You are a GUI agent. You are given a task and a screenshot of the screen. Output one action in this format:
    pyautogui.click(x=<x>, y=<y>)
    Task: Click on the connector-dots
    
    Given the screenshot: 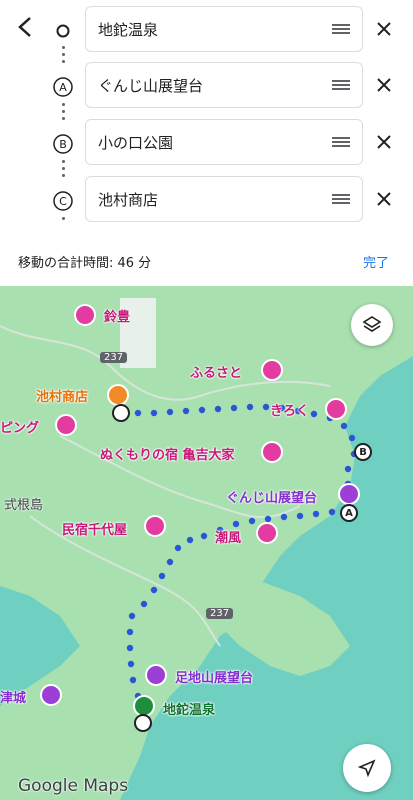 What is the action you would take?
    pyautogui.click(x=64, y=220)
    